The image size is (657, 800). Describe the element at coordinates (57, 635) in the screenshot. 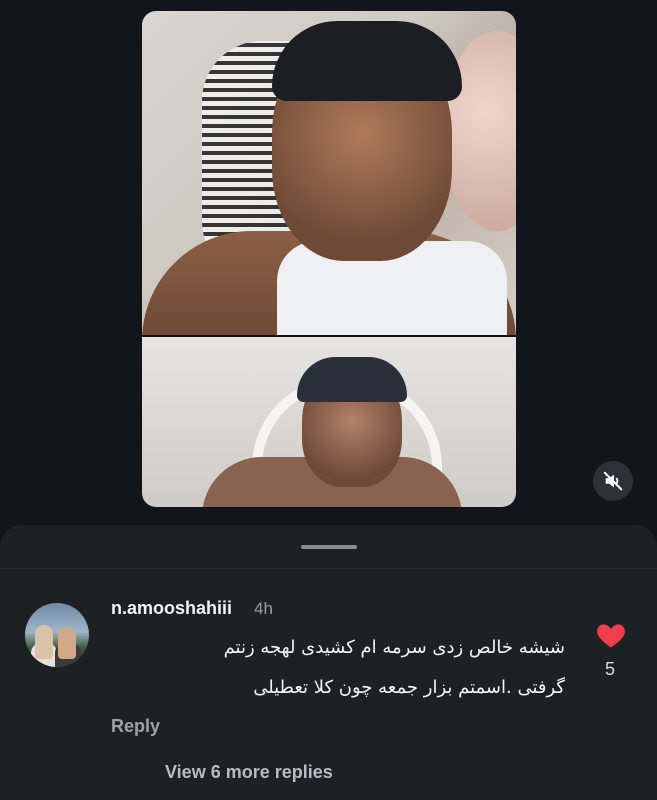

I see `avatar` at that location.